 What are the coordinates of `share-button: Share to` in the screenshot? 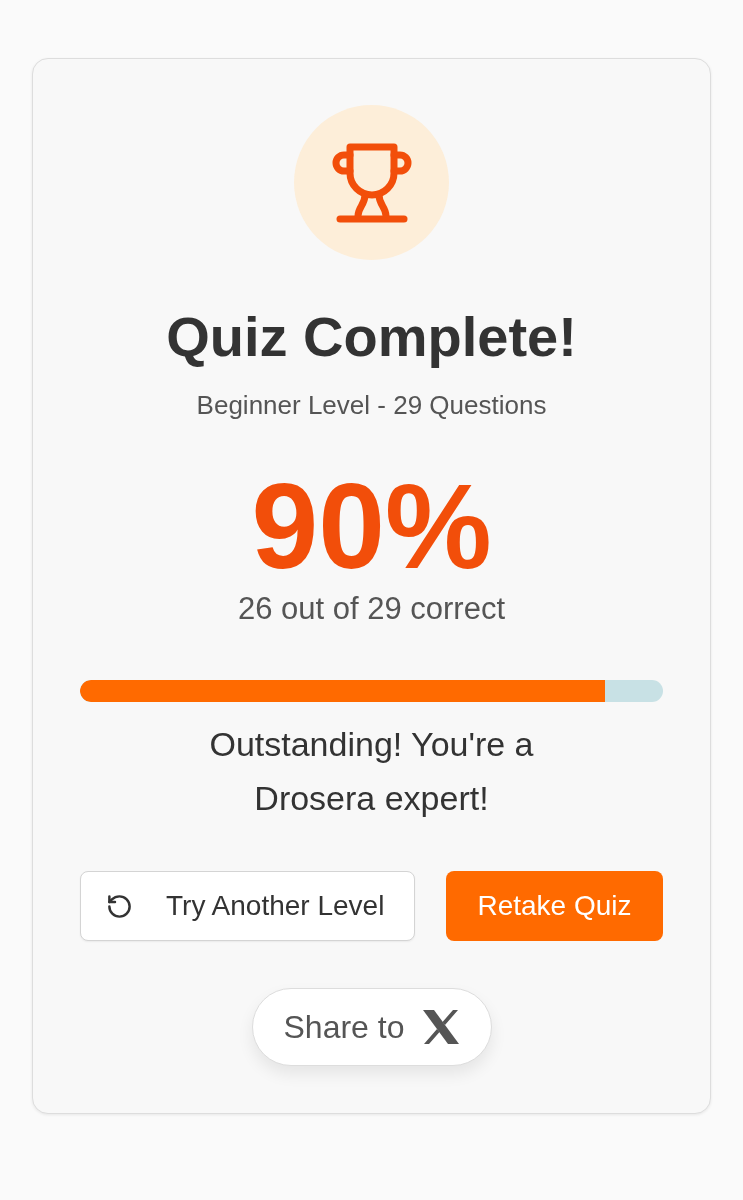 It's located at (371, 1027).